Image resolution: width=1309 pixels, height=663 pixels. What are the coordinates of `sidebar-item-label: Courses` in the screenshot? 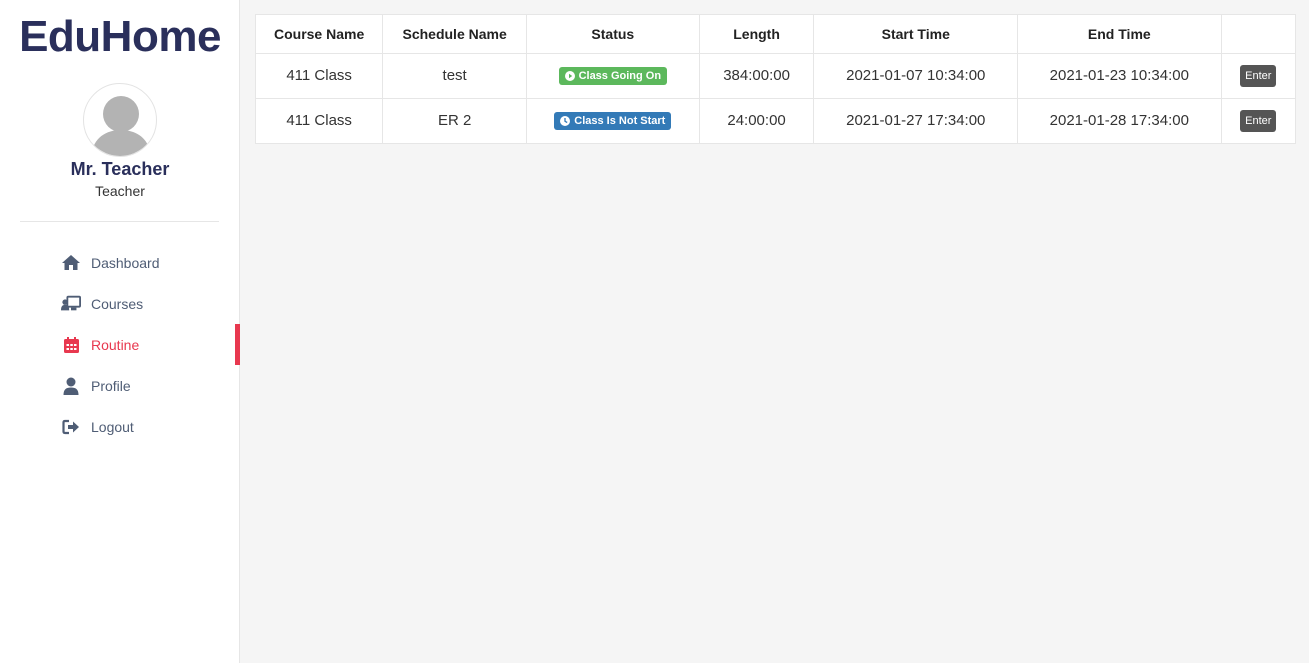 It's located at (117, 303).